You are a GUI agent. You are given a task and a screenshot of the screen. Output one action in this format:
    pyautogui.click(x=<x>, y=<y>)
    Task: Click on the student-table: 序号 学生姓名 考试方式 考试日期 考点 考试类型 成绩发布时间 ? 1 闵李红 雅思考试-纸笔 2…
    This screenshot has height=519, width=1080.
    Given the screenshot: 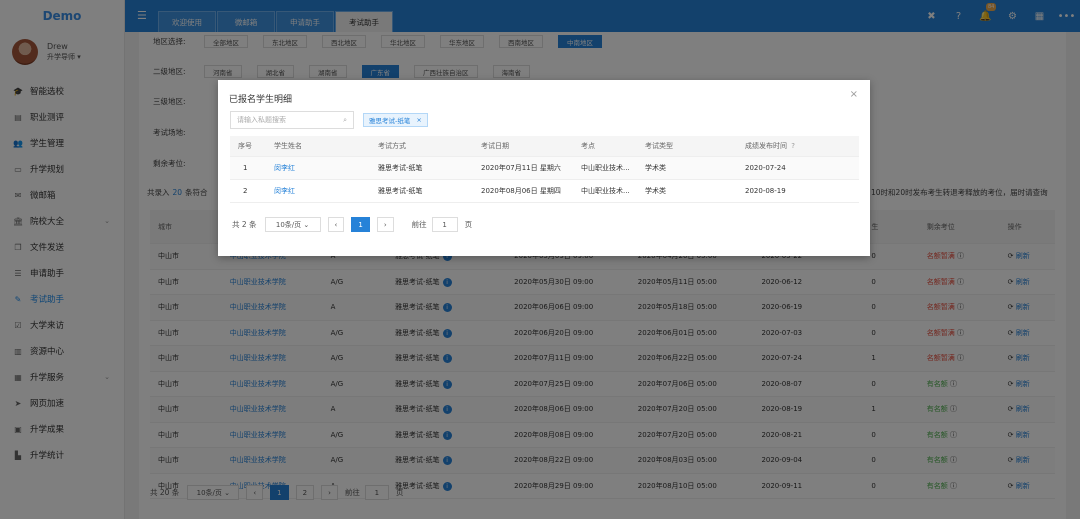 What is the action you would take?
    pyautogui.click(x=544, y=169)
    